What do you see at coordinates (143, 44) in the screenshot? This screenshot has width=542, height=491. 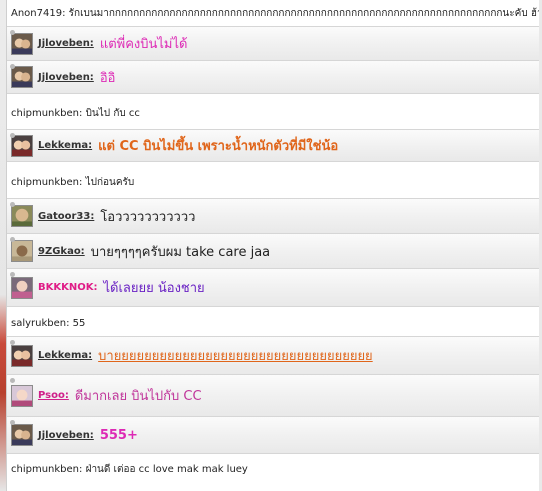 I see `chat-text: แต่พี่คงบินไม่ได้` at bounding box center [143, 44].